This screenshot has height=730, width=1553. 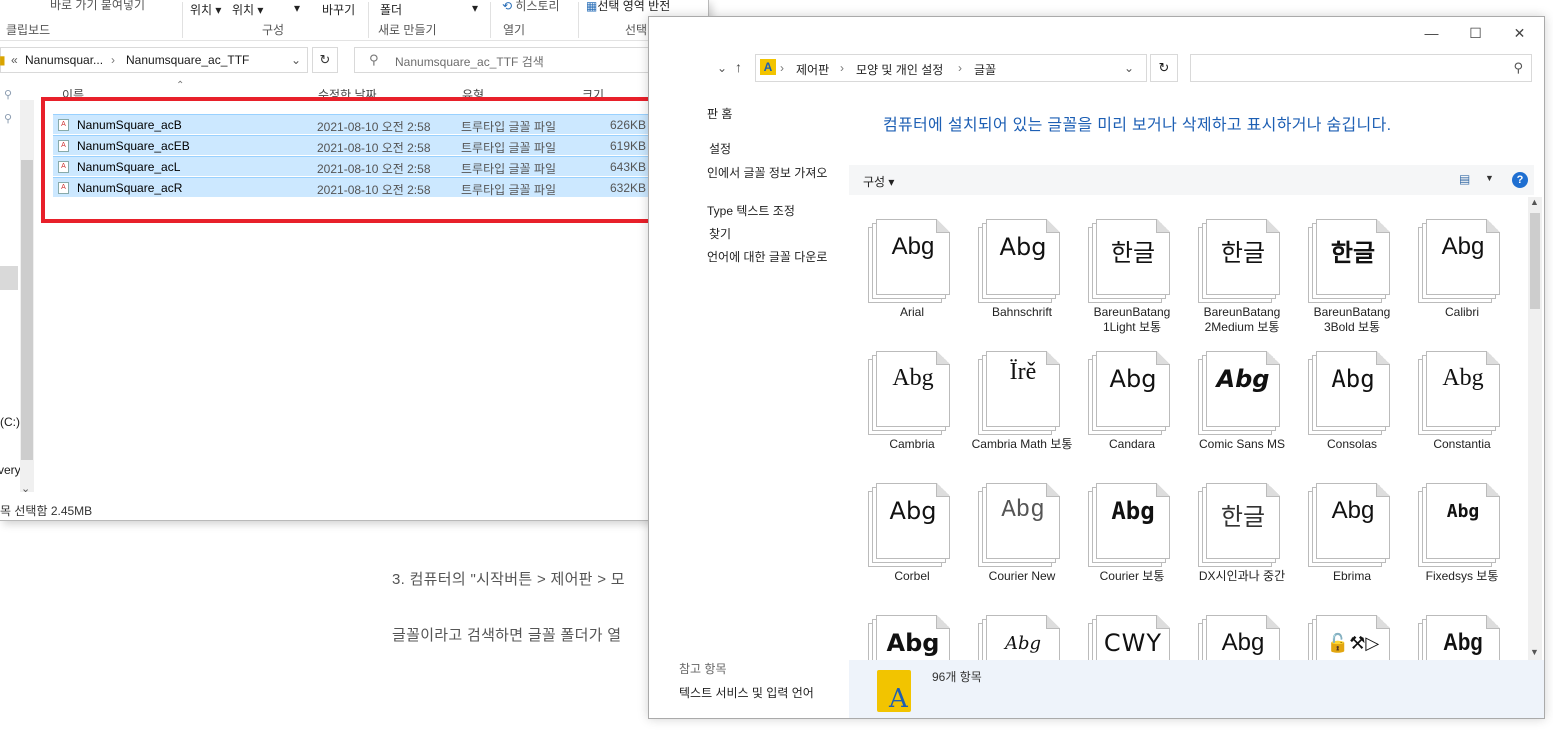 I want to click on font-tile: Ïrě Cambria Math 보통, so click(x=1022, y=405).